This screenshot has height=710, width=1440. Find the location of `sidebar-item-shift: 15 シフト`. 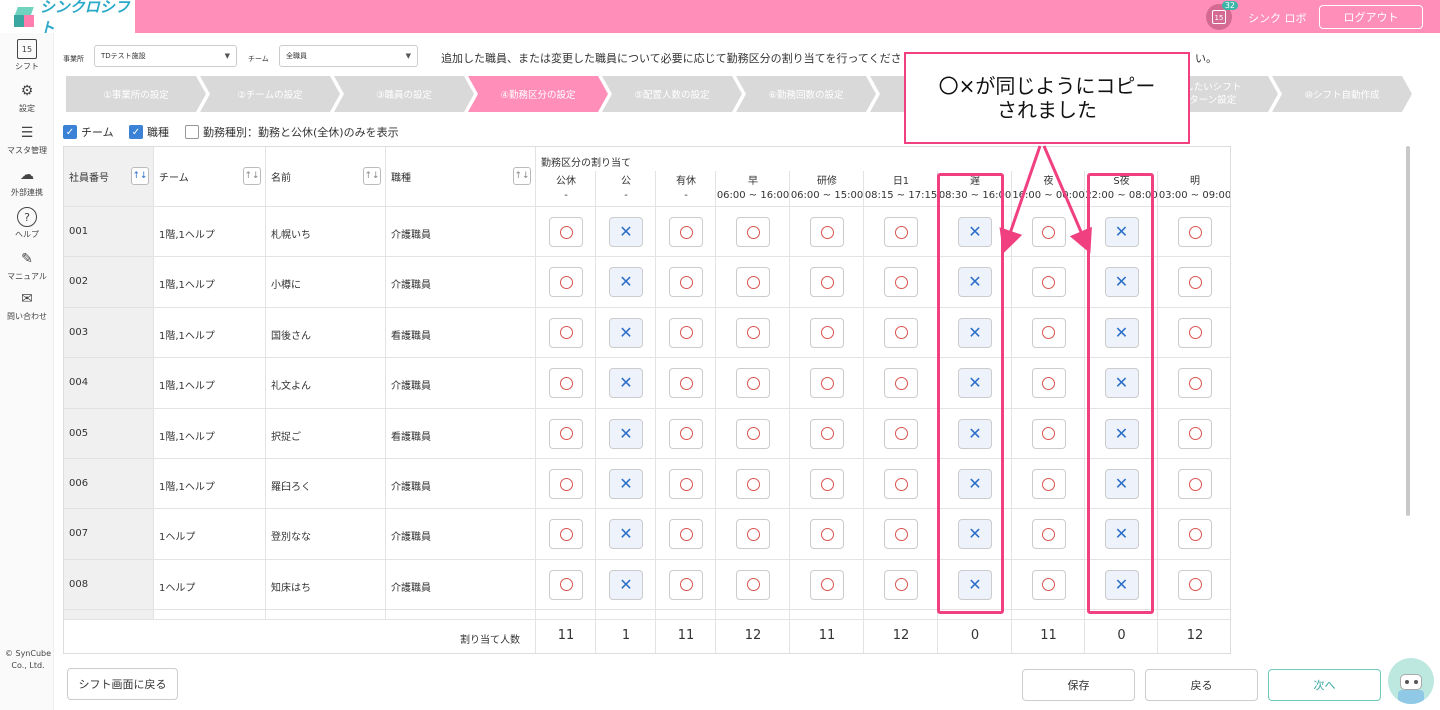

sidebar-item-shift: 15 シフト is located at coordinates (27, 55).